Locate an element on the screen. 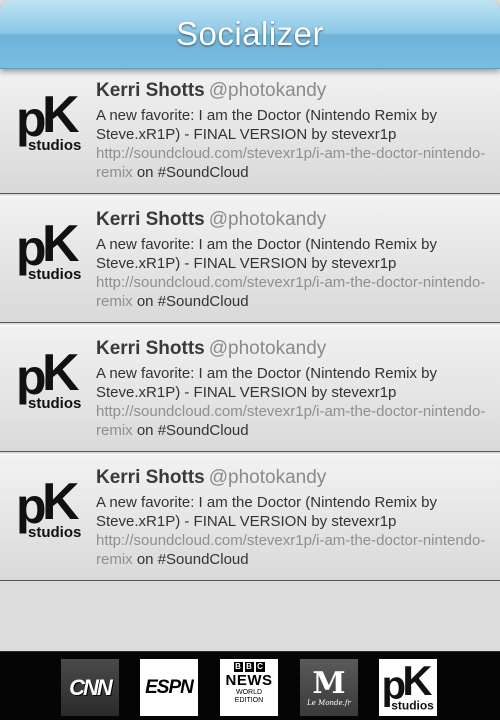 This screenshot has width=500, height=720. pk-studios-logo-icon: p K studios is located at coordinates (408, 686).